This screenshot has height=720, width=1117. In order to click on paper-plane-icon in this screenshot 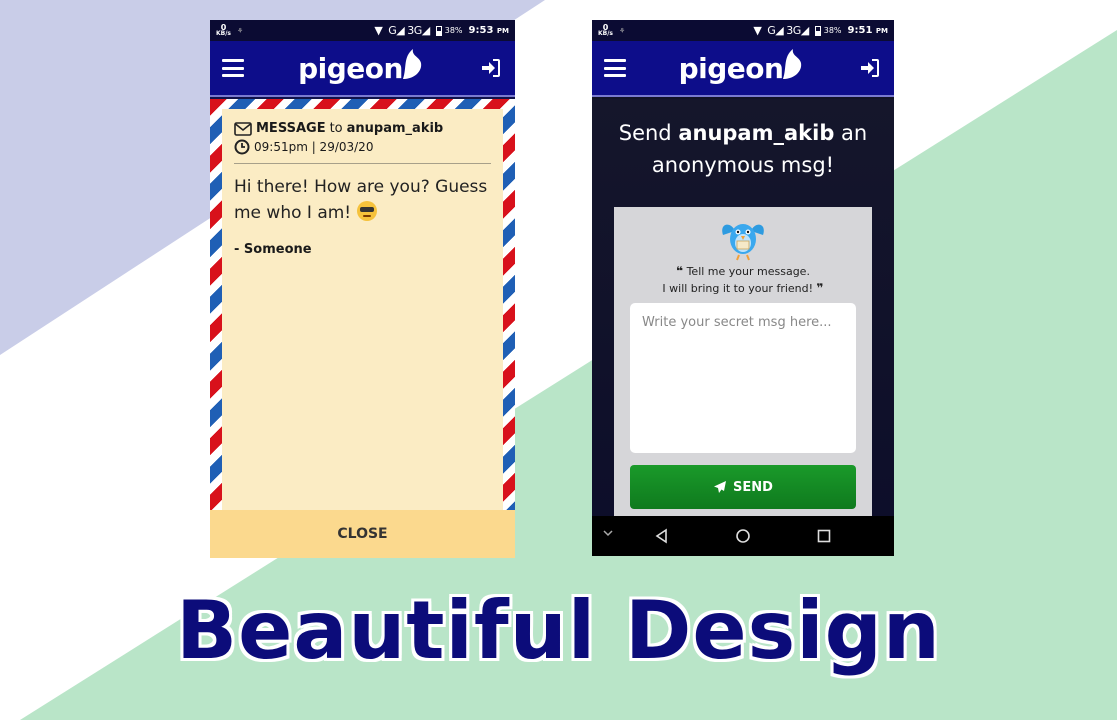, I will do `click(720, 487)`.